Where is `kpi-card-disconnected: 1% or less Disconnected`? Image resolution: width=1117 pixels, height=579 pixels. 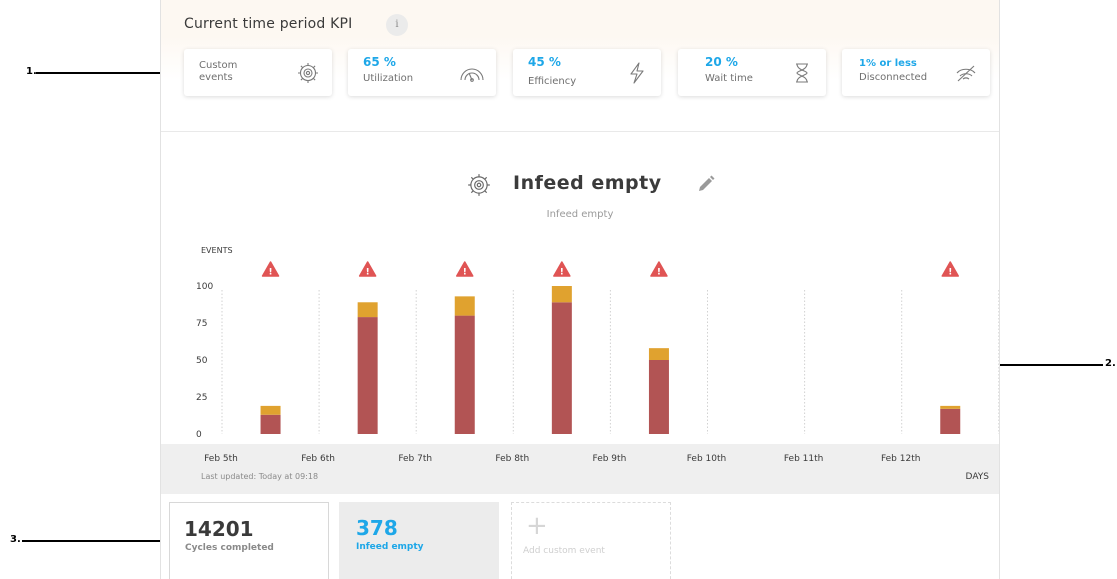
kpi-card-disconnected: 1% or less Disconnected is located at coordinates (916, 72).